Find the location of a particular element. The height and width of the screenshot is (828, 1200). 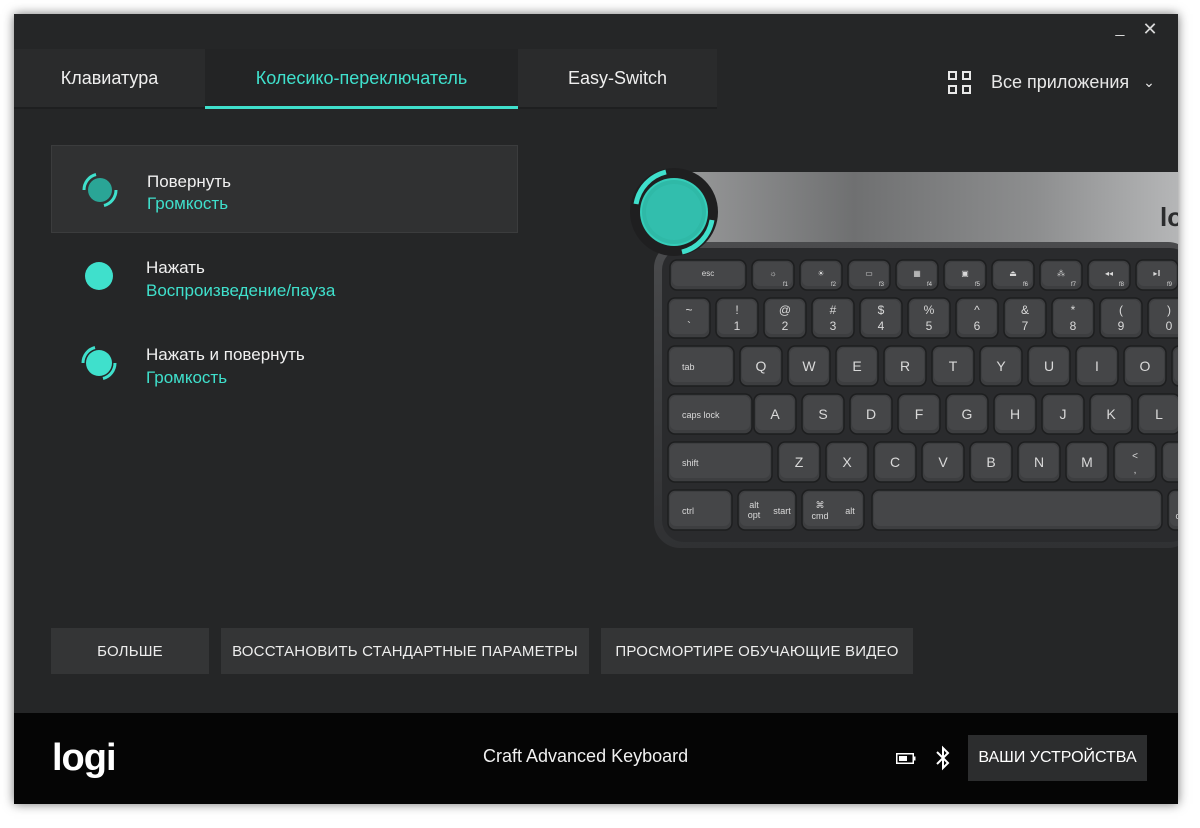

press-rotate-dial-icon is located at coordinates (99, 363).